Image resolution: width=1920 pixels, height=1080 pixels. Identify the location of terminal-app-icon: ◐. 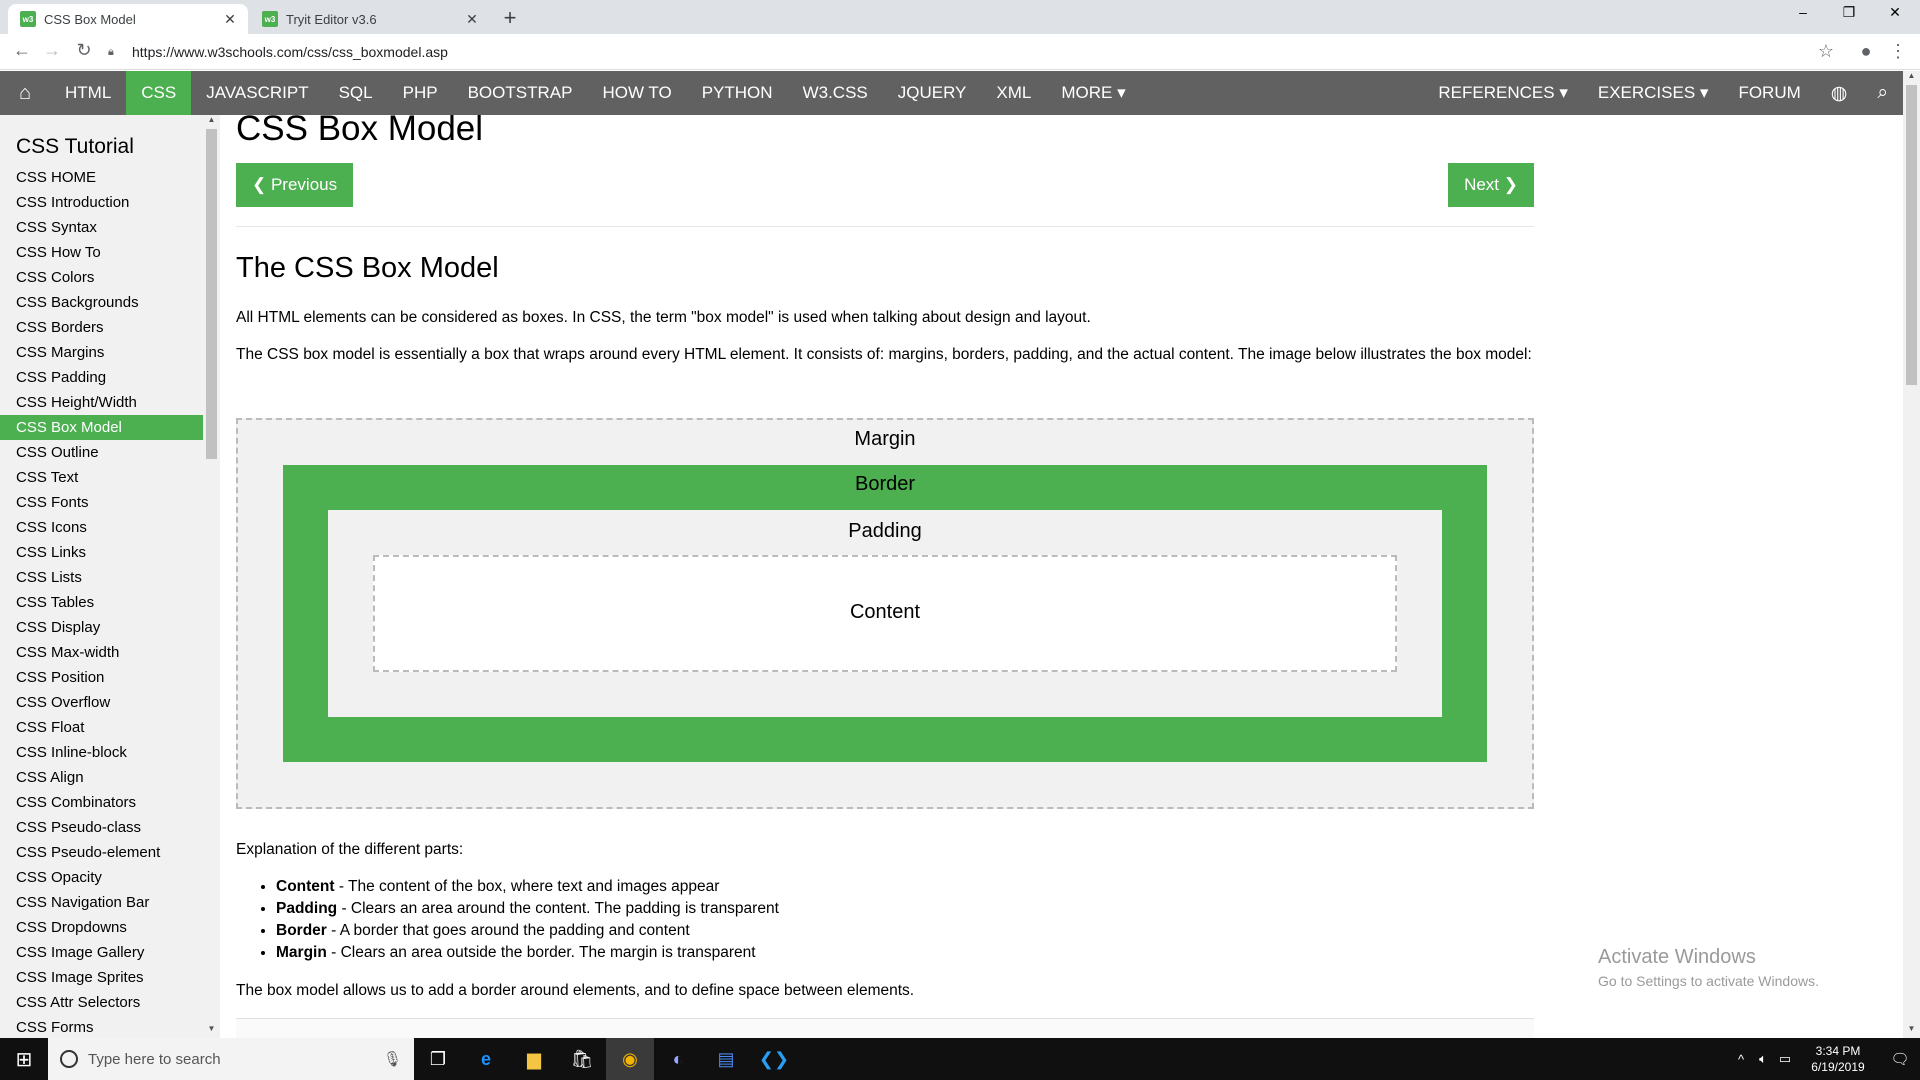
(678, 1059).